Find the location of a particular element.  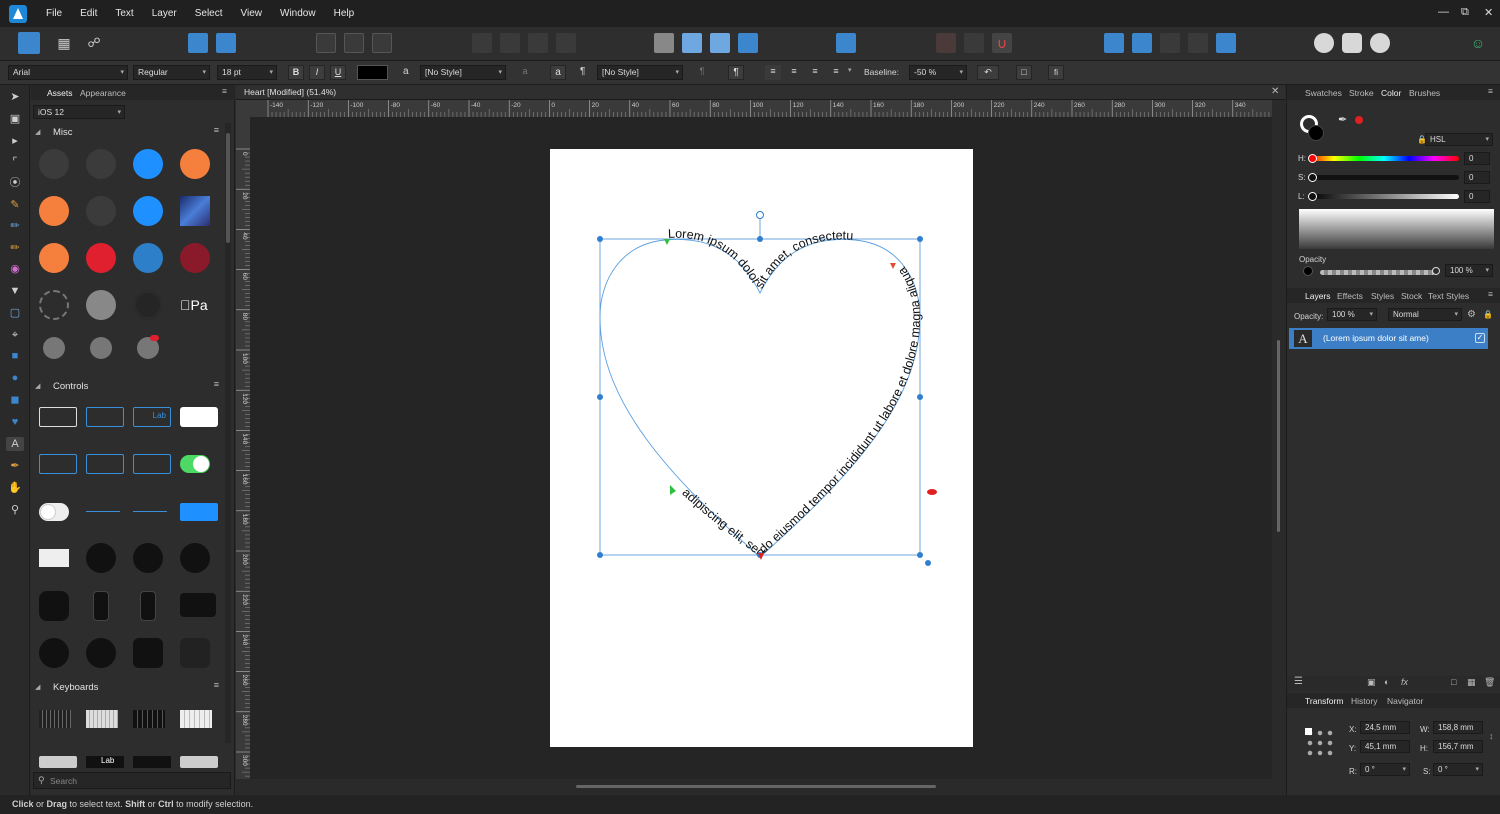

menu-select: Select is located at coordinates (209, 13).